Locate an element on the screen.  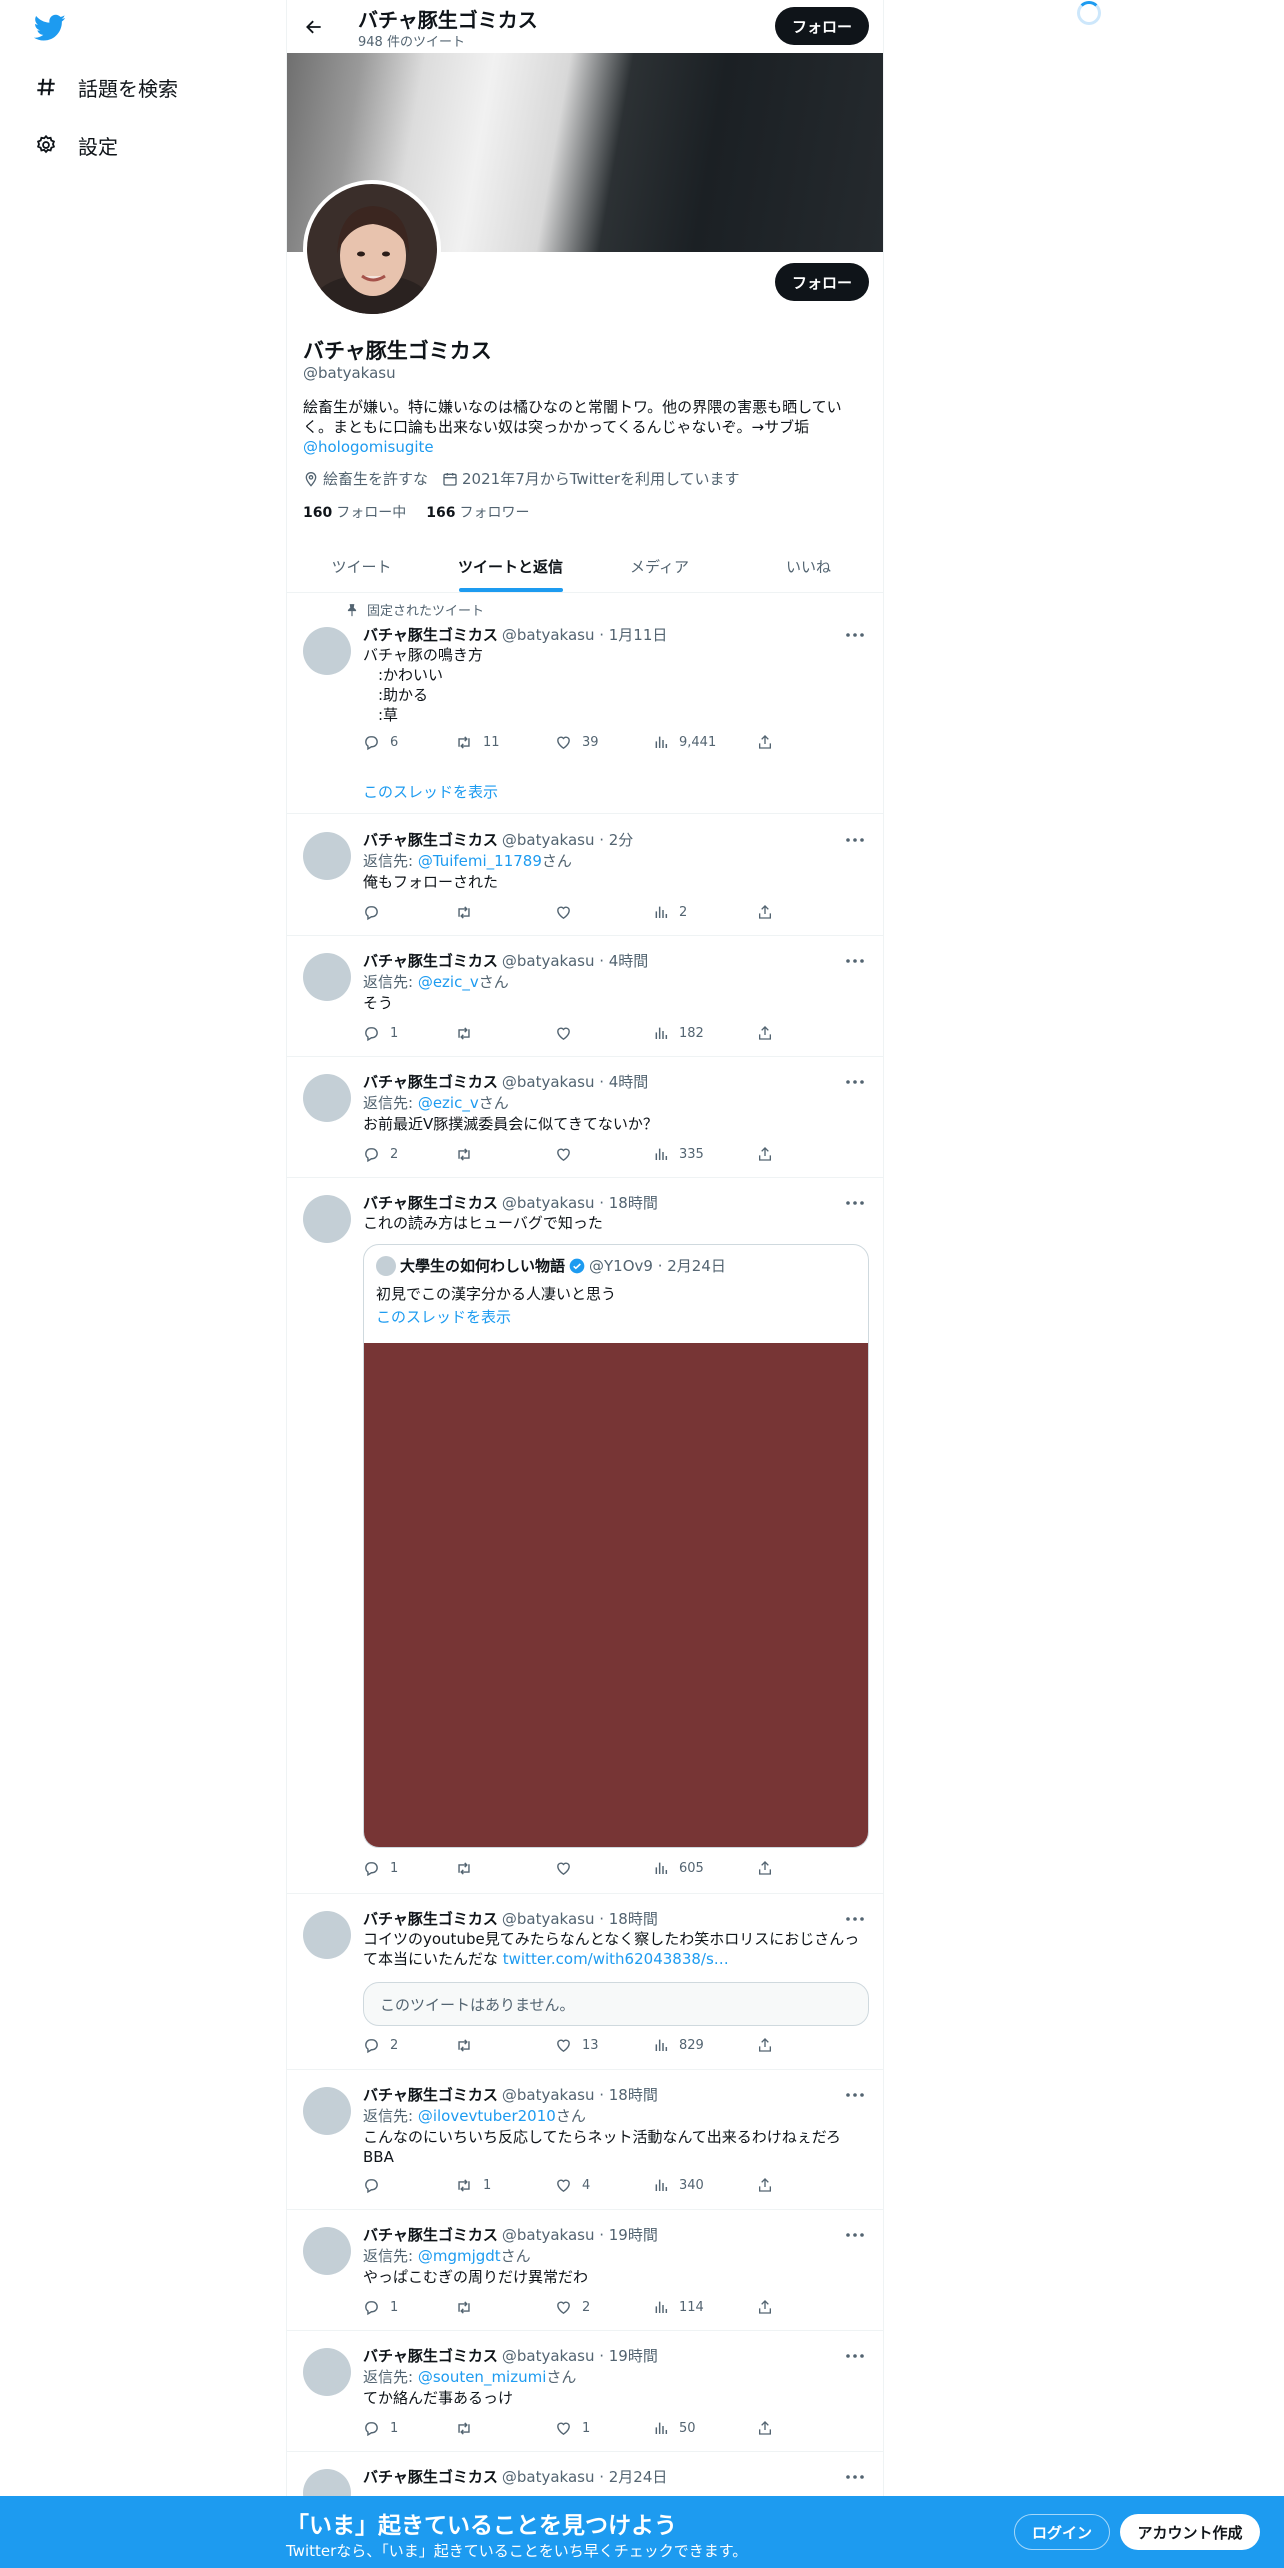
login-button: ログイン is located at coordinates (1062, 2532).